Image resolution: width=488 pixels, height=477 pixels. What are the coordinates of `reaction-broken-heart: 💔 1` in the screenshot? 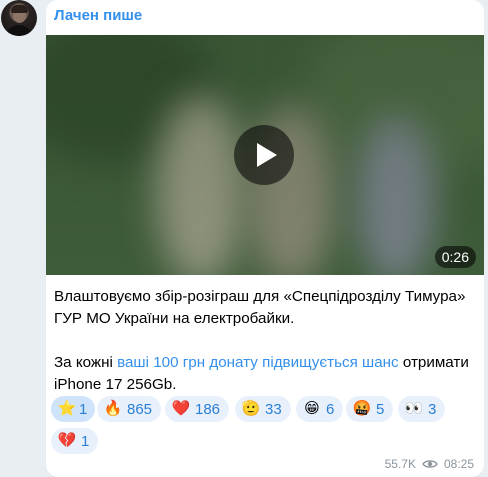 It's located at (75, 441).